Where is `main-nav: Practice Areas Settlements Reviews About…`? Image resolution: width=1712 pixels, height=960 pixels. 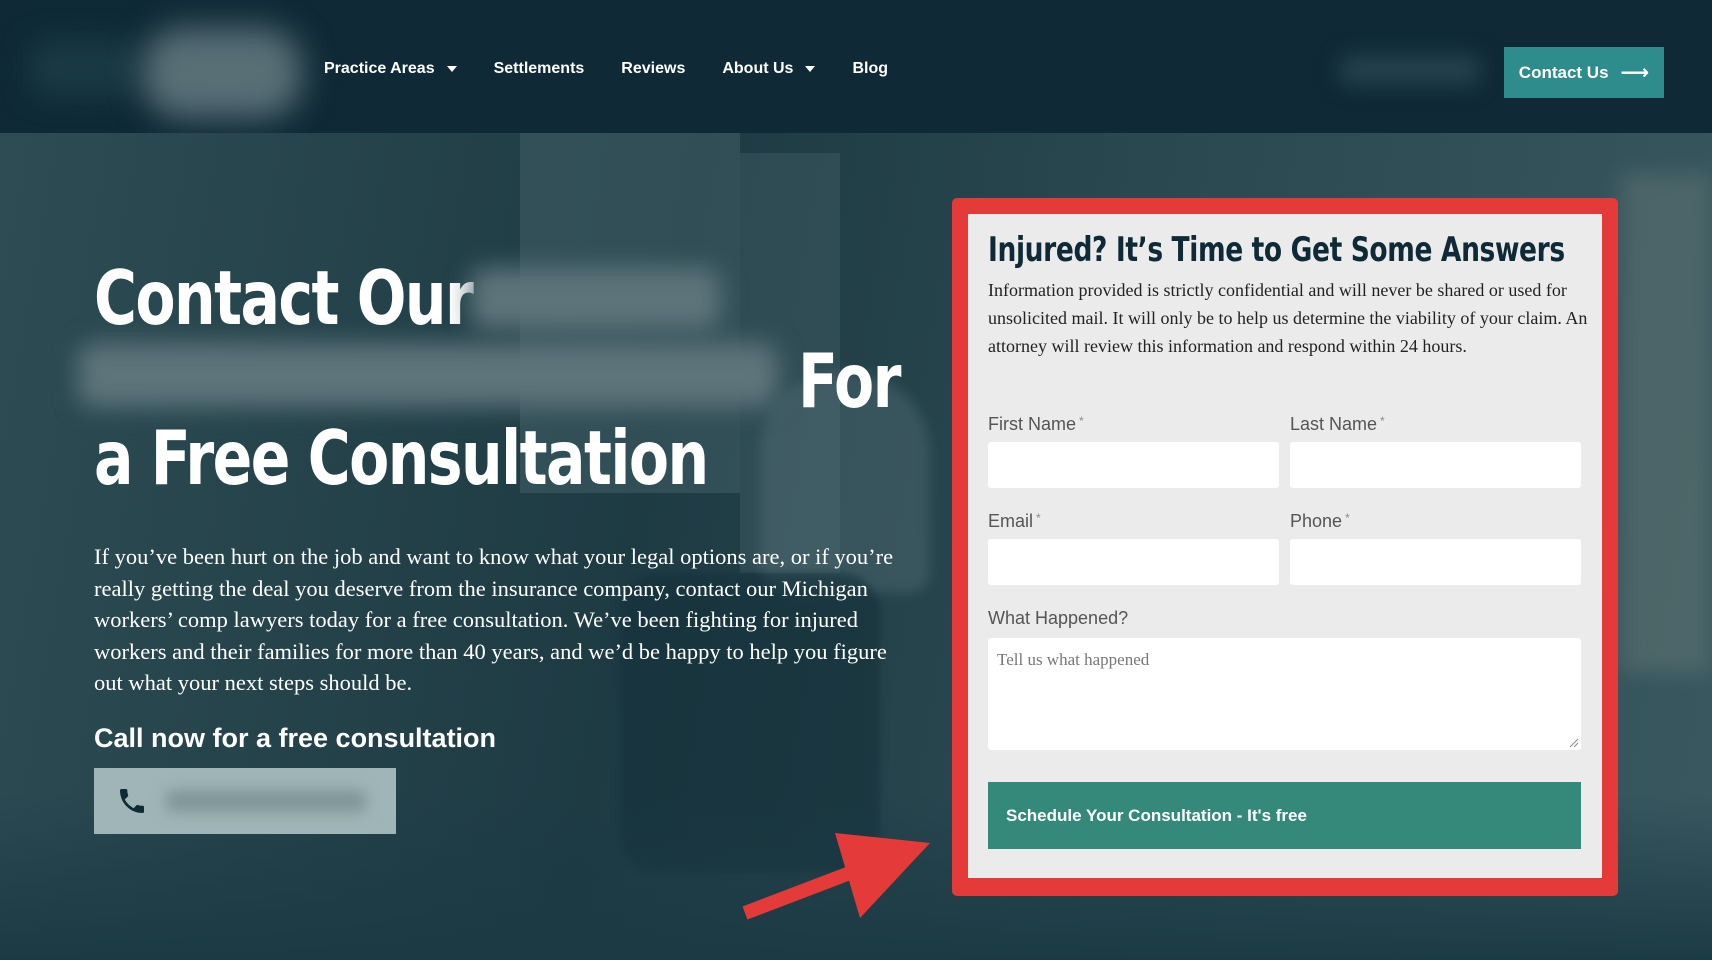 main-nav: Practice Areas Settlements Reviews About… is located at coordinates (624, 69).